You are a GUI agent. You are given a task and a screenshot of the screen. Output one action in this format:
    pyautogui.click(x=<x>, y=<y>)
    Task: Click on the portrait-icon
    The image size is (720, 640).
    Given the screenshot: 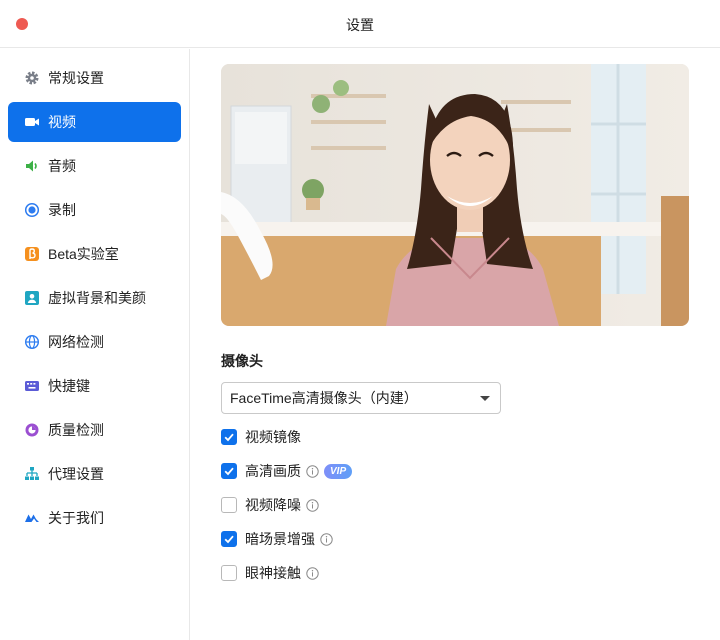 What is the action you would take?
    pyautogui.click(x=32, y=298)
    